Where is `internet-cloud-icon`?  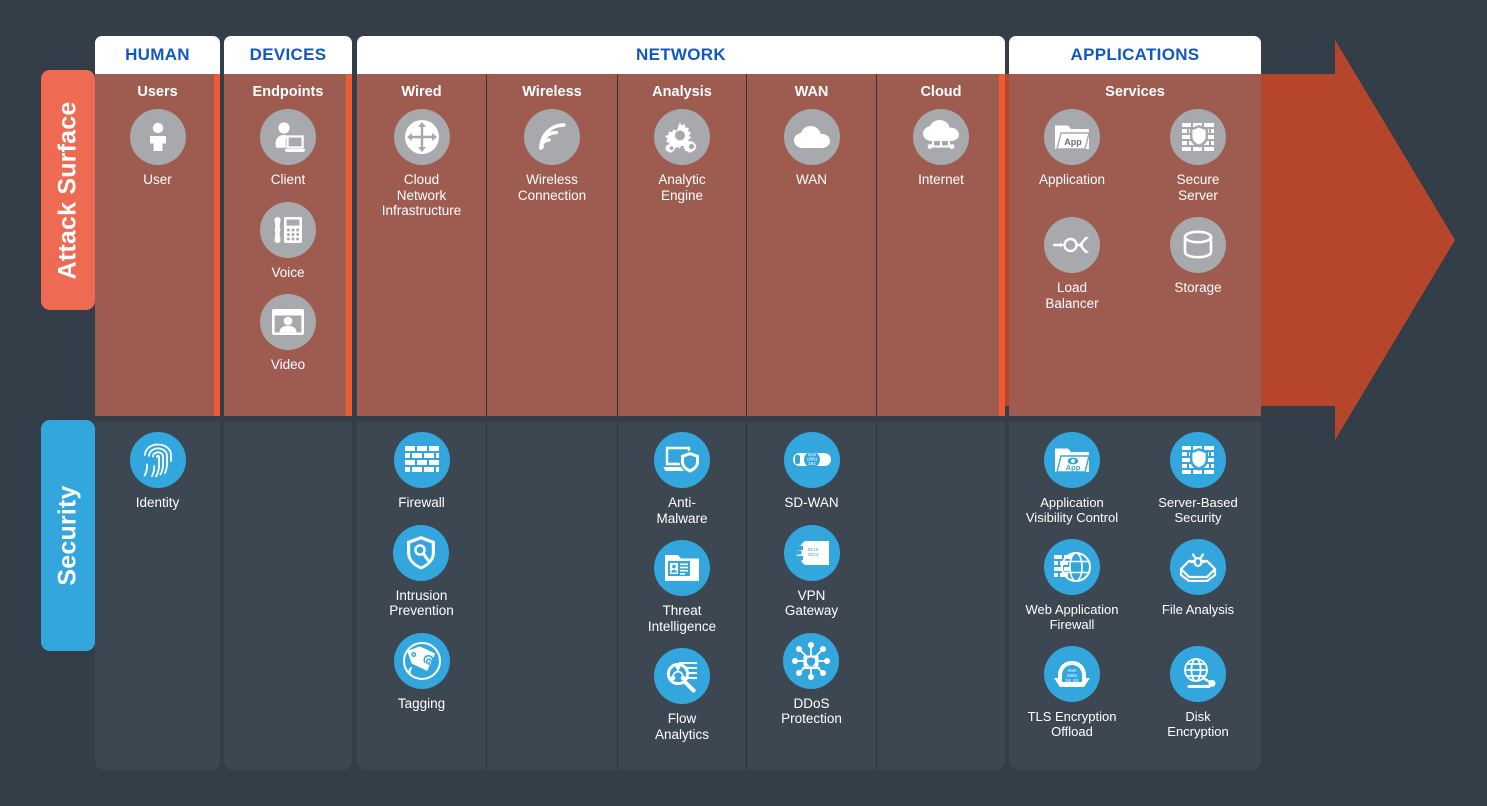 internet-cloud-icon is located at coordinates (941, 137).